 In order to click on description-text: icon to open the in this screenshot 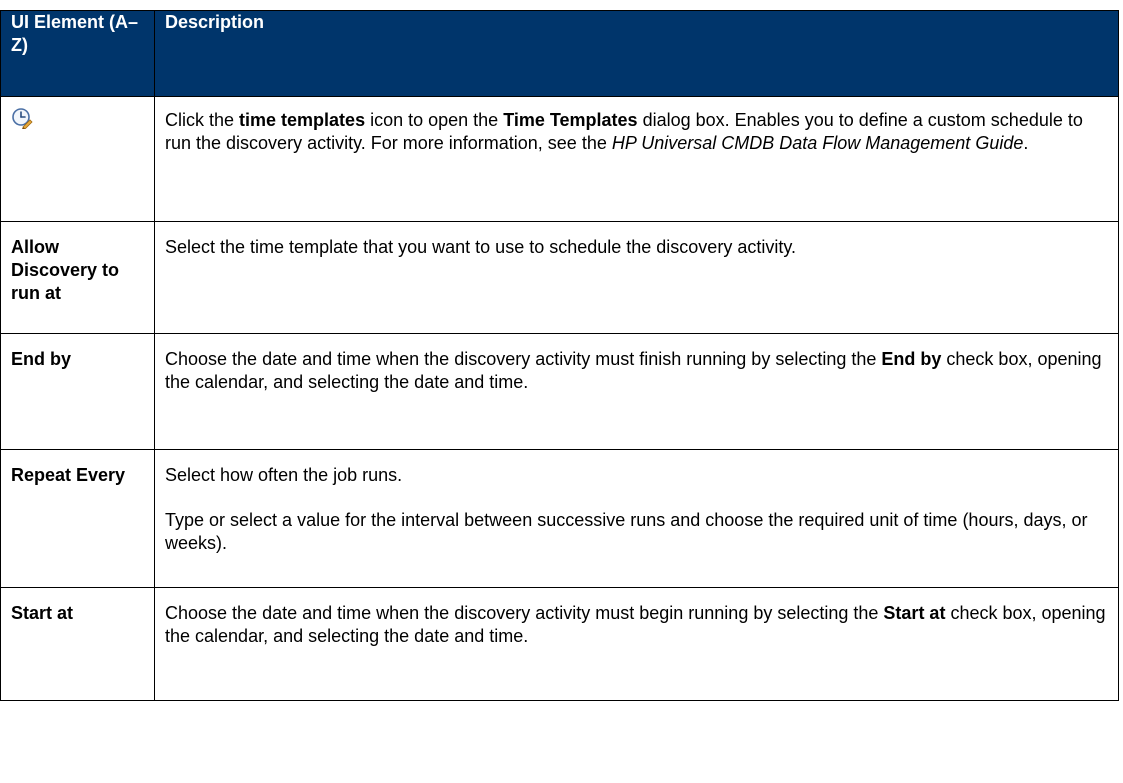, I will do `click(434, 120)`.